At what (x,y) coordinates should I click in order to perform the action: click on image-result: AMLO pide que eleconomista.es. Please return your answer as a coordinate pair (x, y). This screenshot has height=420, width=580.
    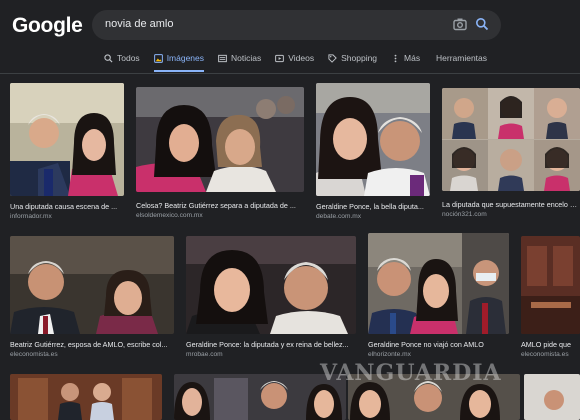
    Looking at the image, I should click on (550, 299).